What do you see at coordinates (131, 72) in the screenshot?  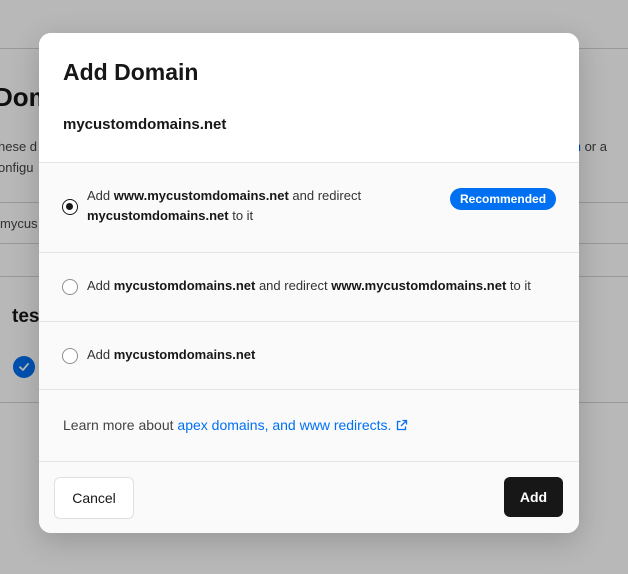 I see `modal-title: Add Domain` at bounding box center [131, 72].